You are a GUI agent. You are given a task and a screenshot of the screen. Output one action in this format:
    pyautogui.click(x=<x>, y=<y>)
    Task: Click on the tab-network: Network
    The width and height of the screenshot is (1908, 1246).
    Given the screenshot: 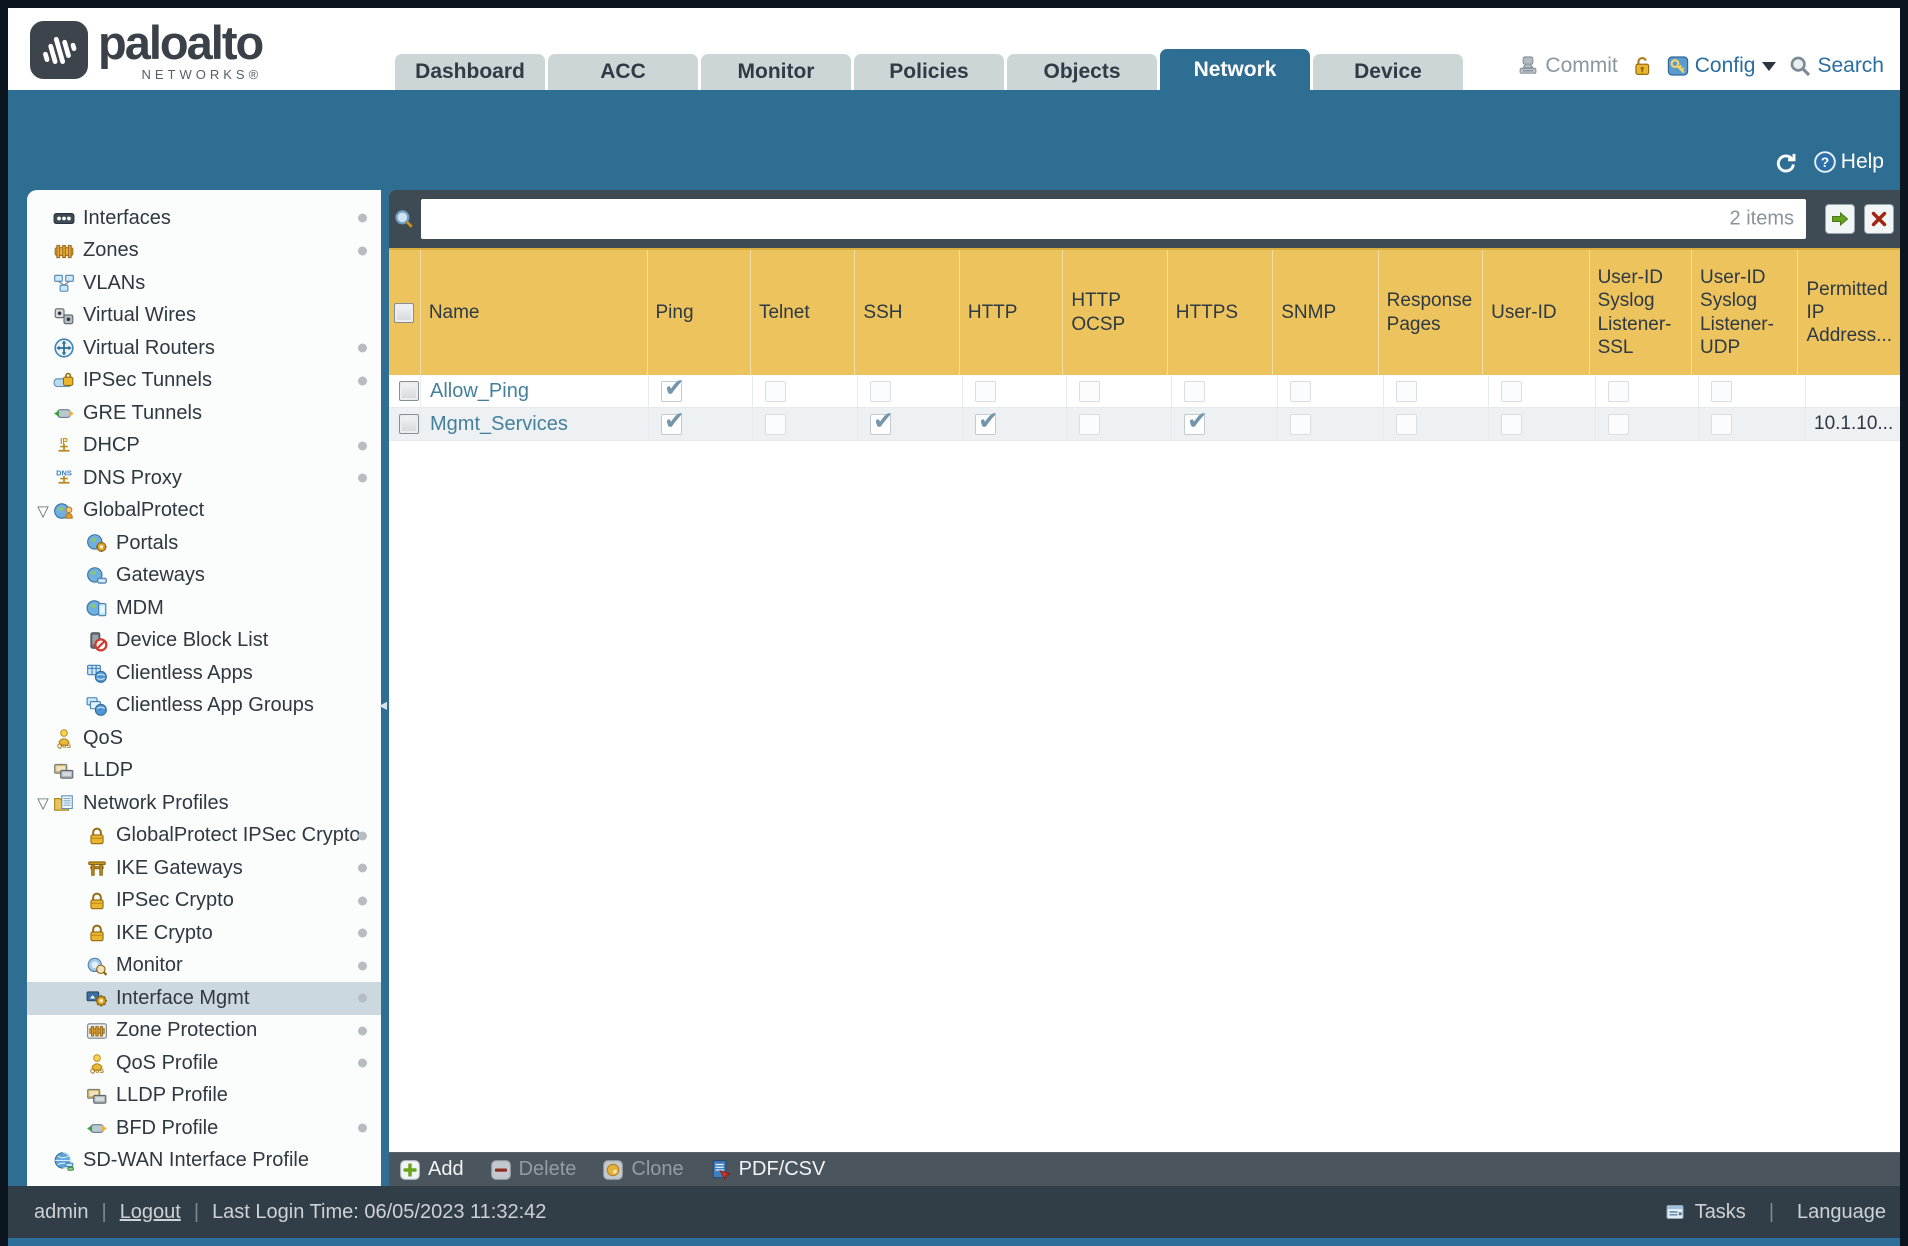 What is the action you would take?
    pyautogui.click(x=1235, y=69)
    